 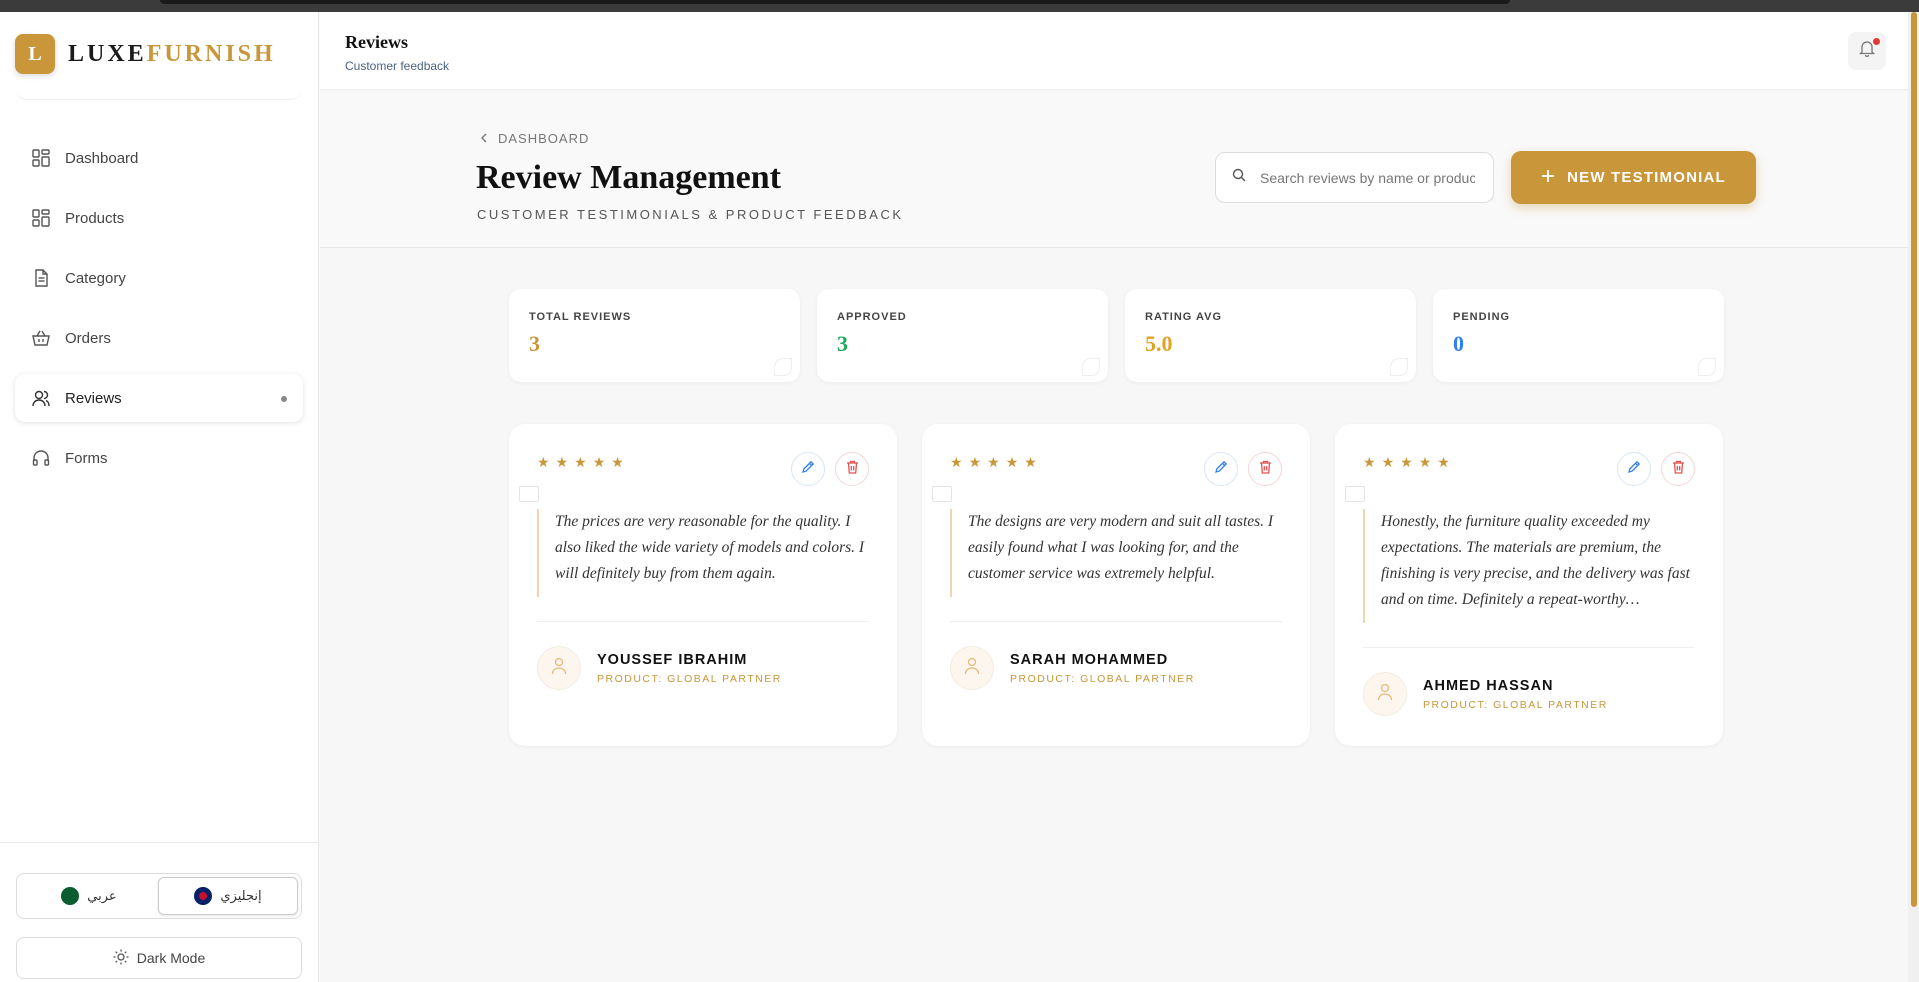 I want to click on notifications-button, so click(x=1867, y=51).